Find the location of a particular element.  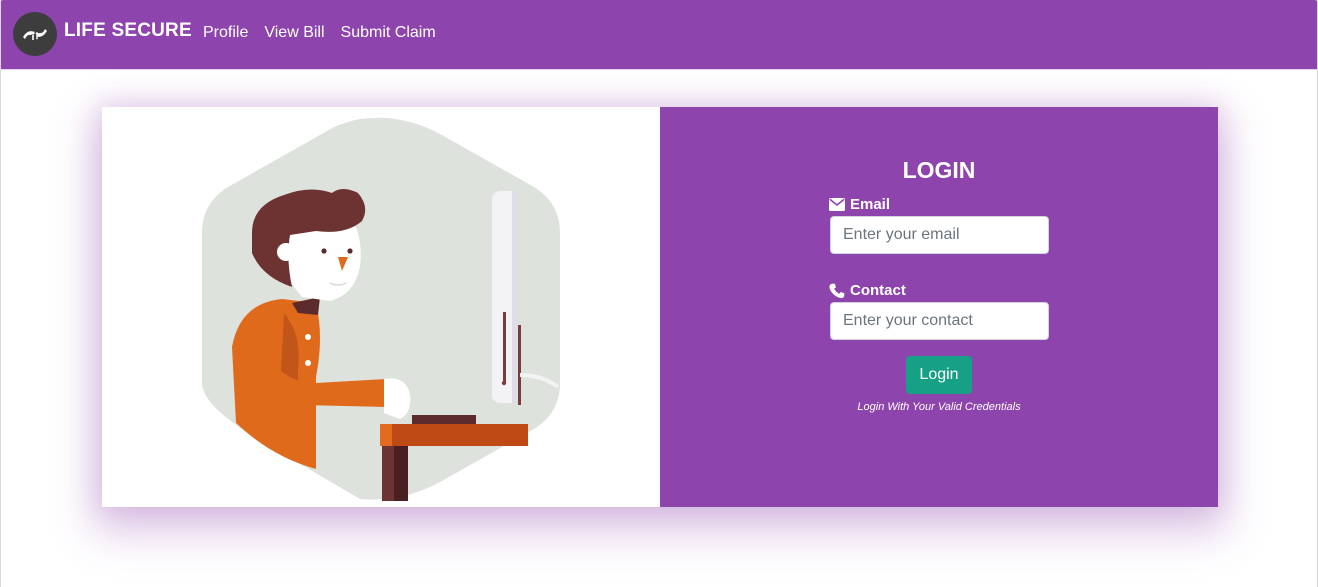

login-button: Login is located at coordinates (939, 375).